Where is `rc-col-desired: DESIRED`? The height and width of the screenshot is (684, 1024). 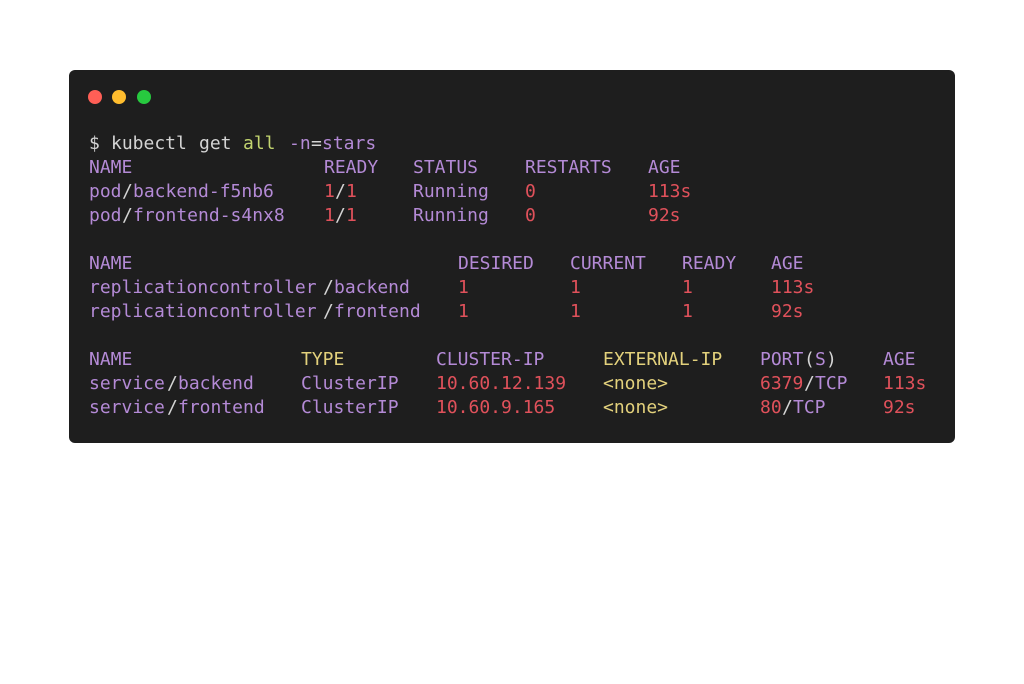
rc-col-desired: DESIRED is located at coordinates (496, 263).